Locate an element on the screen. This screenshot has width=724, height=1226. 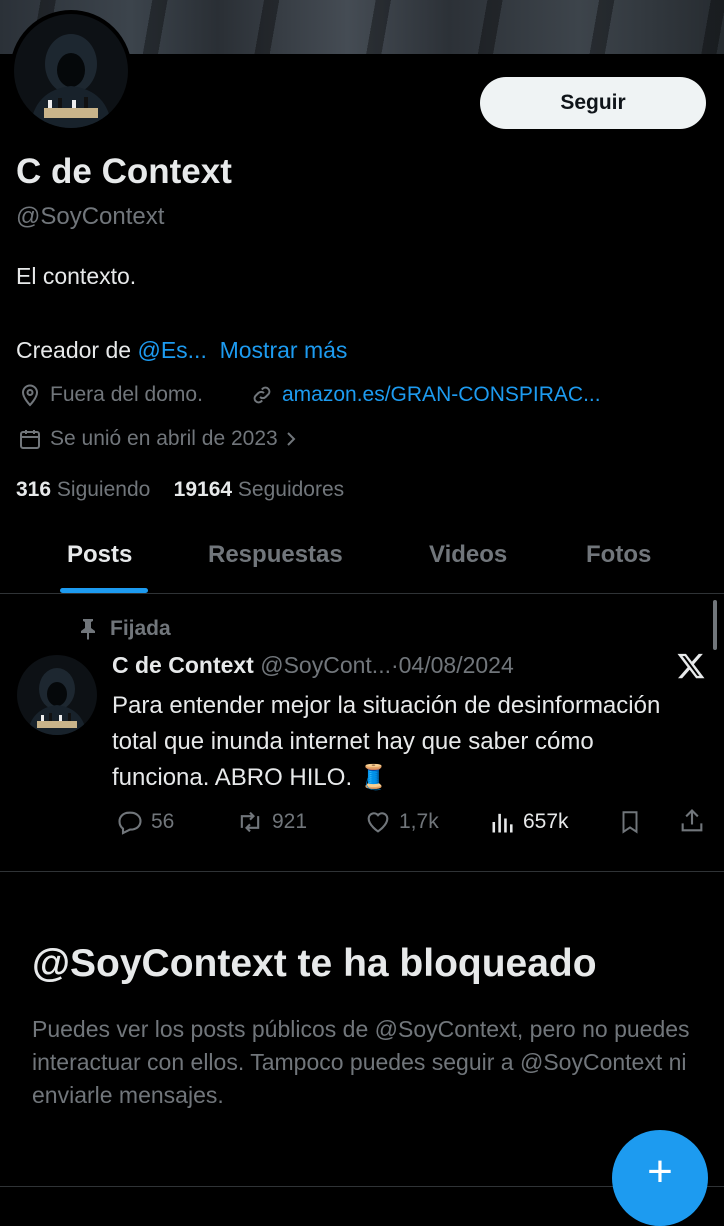
following-stat: 316 Siguiendo is located at coordinates (83, 489).